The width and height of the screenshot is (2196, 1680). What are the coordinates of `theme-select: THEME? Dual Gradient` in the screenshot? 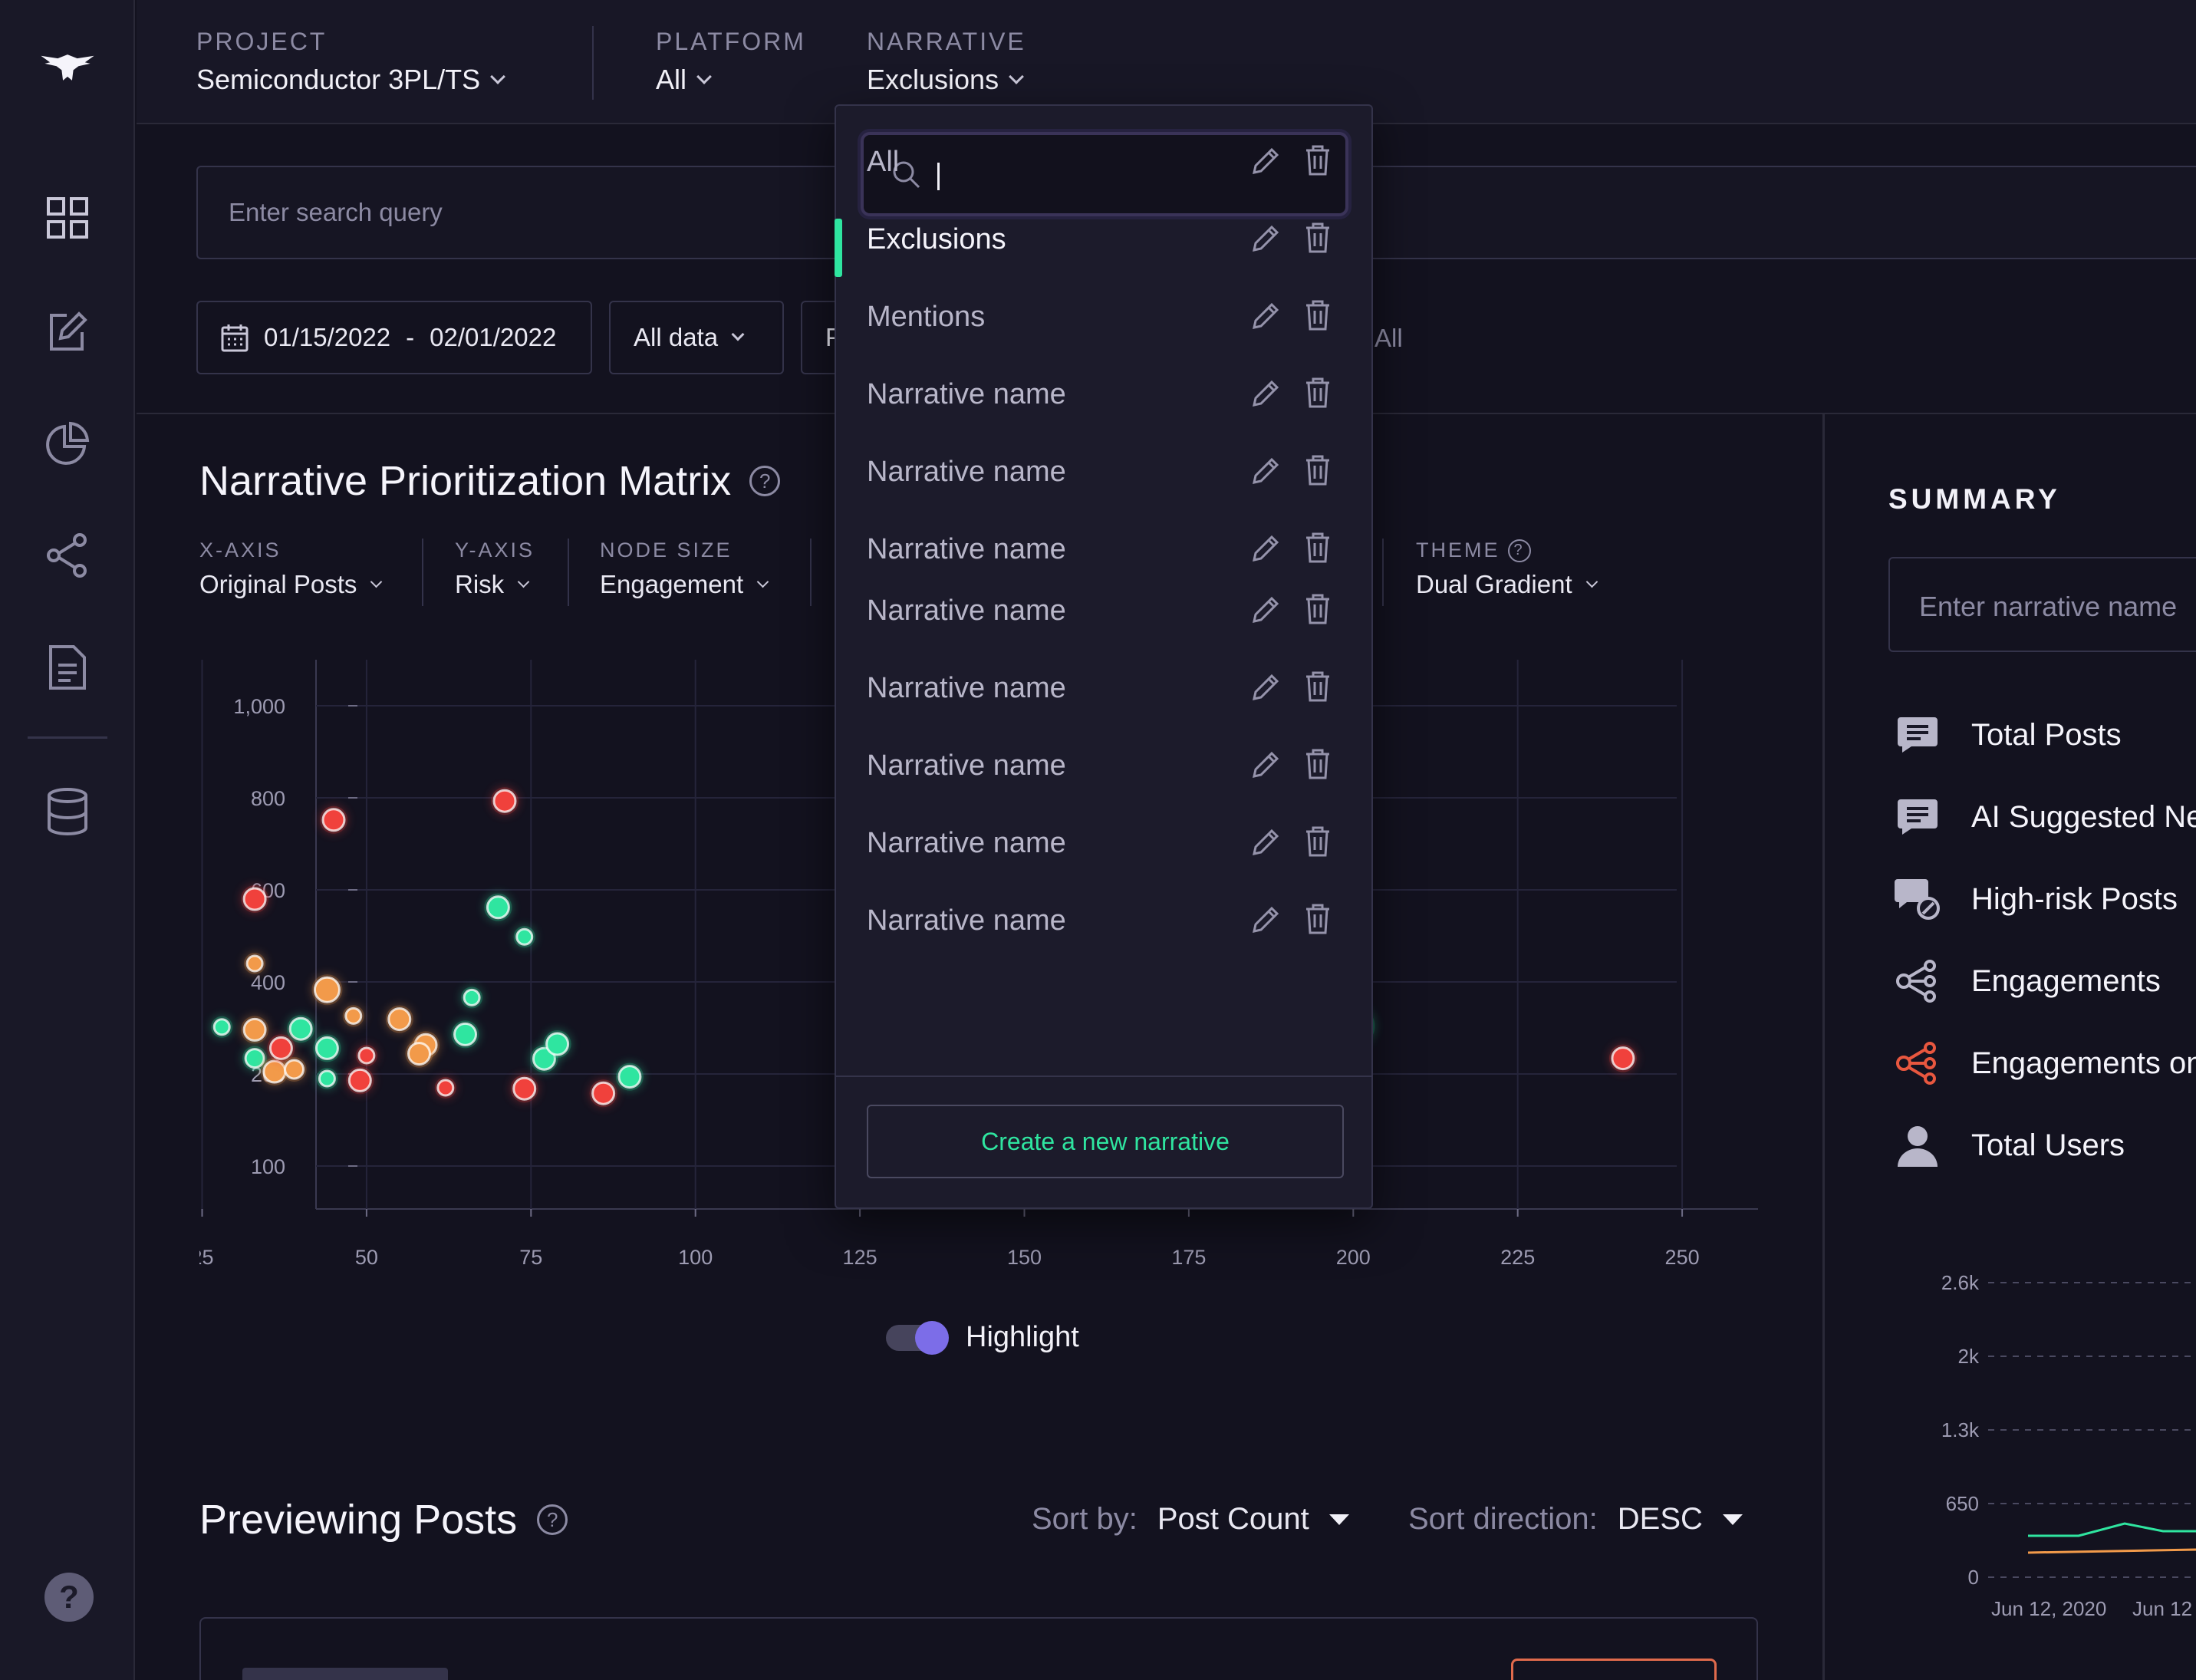 It's located at (1507, 569).